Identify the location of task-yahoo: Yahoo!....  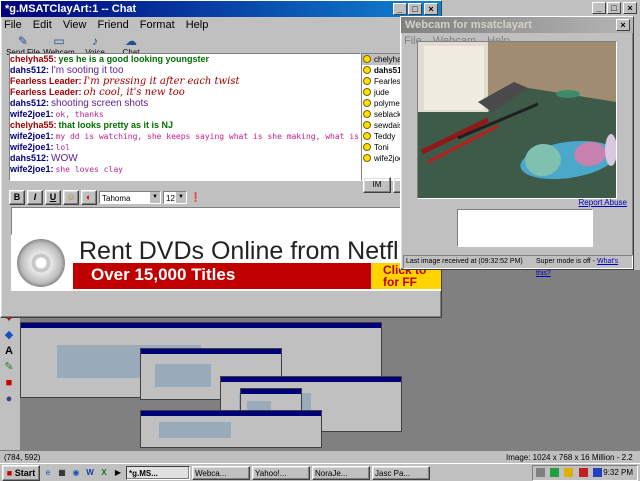
(281, 472).